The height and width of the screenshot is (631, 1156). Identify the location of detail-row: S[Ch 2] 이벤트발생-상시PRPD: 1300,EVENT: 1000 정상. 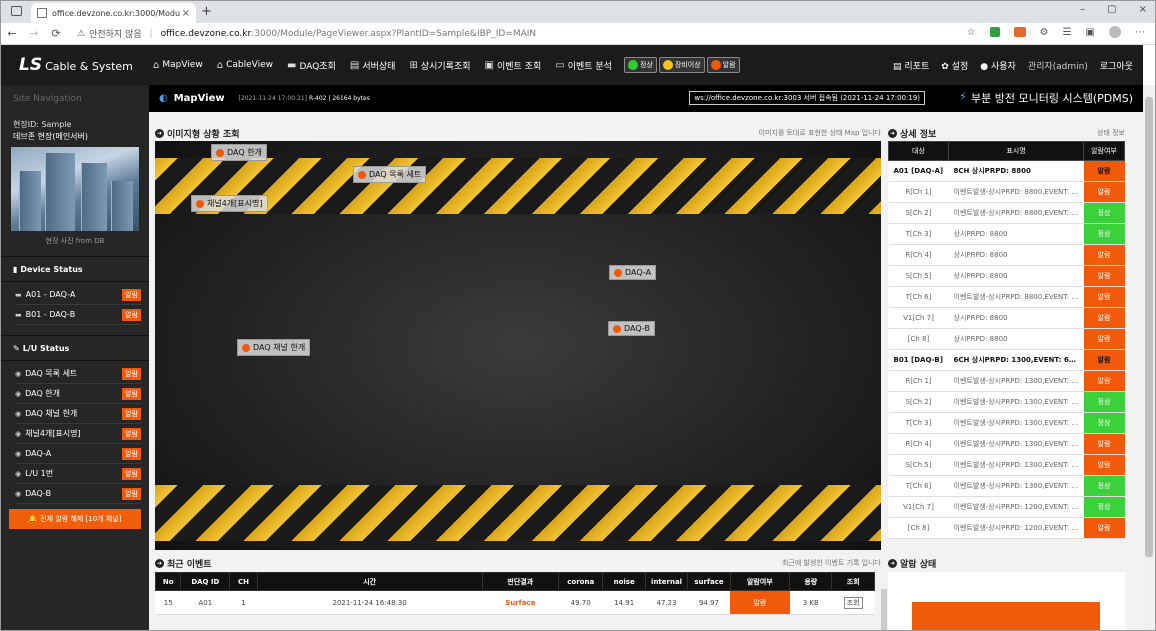
(1006, 402).